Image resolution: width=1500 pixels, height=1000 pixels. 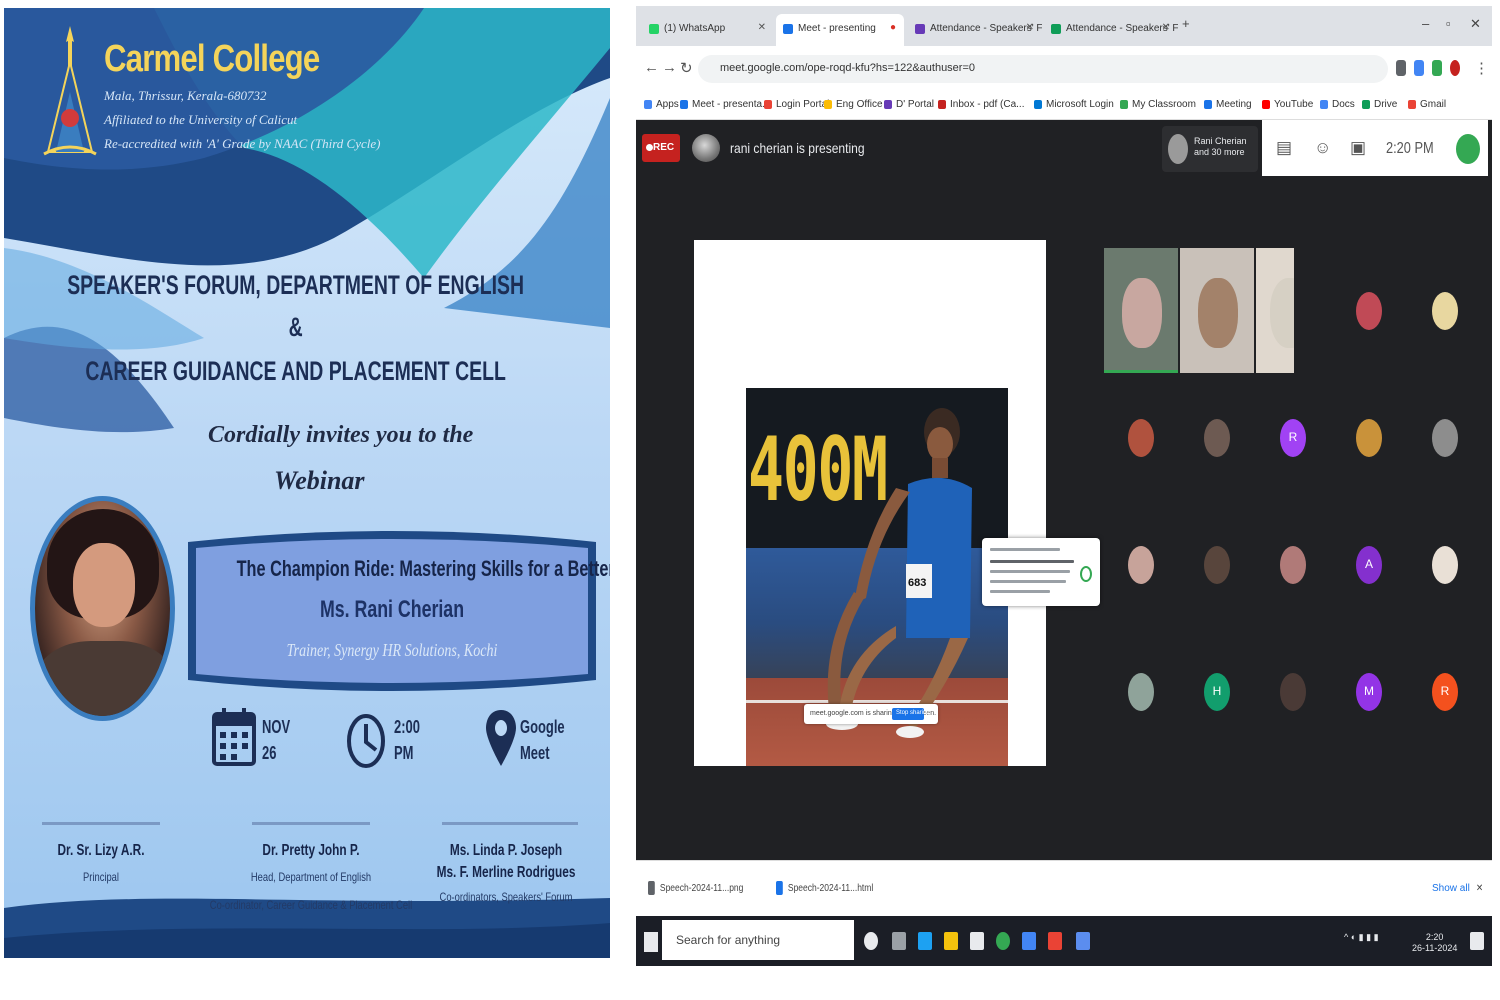 I want to click on participant-avatar: A, so click(x=1369, y=564).